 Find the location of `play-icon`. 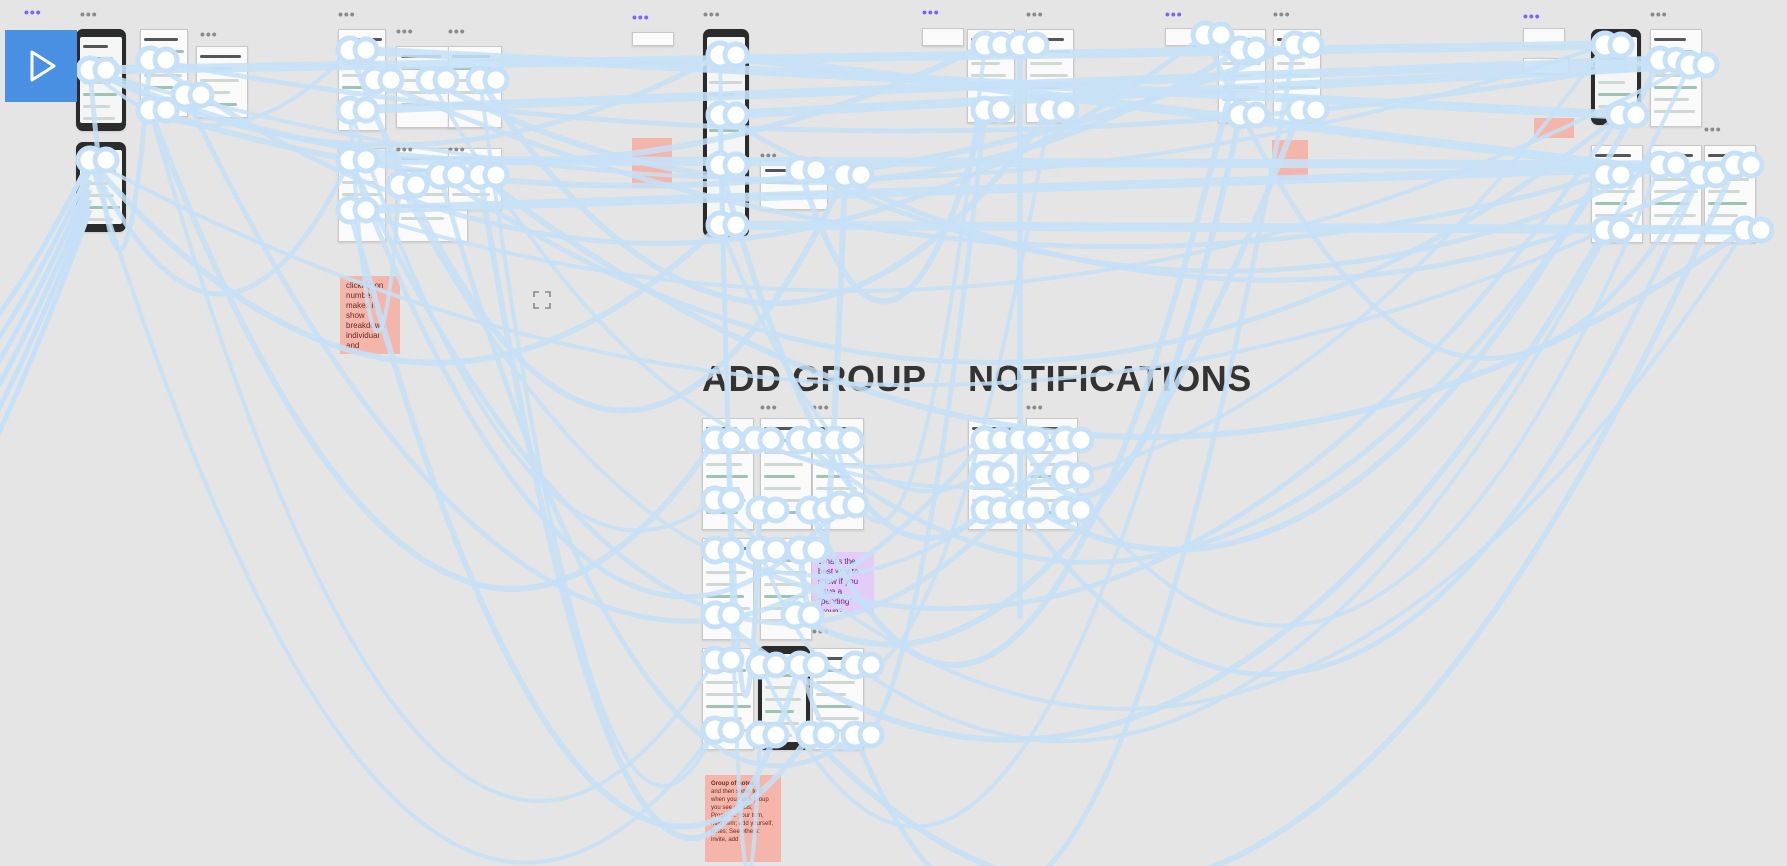

play-icon is located at coordinates (43, 66).